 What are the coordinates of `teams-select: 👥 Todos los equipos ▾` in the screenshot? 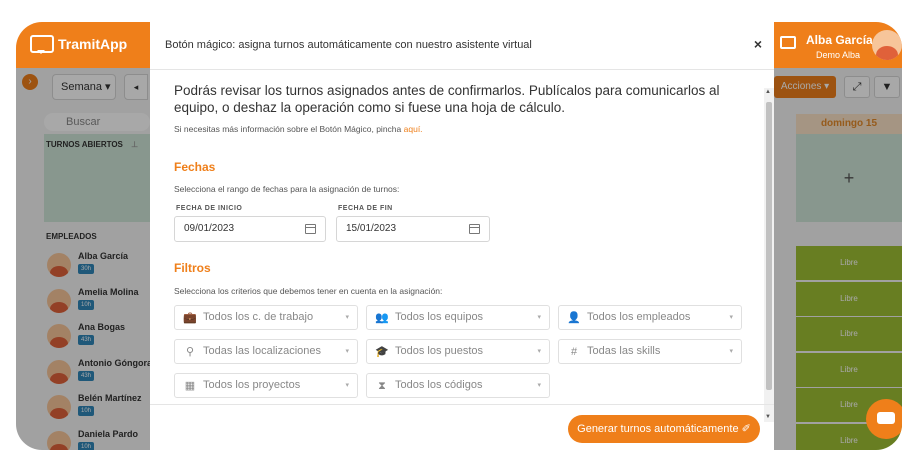 It's located at (458, 317).